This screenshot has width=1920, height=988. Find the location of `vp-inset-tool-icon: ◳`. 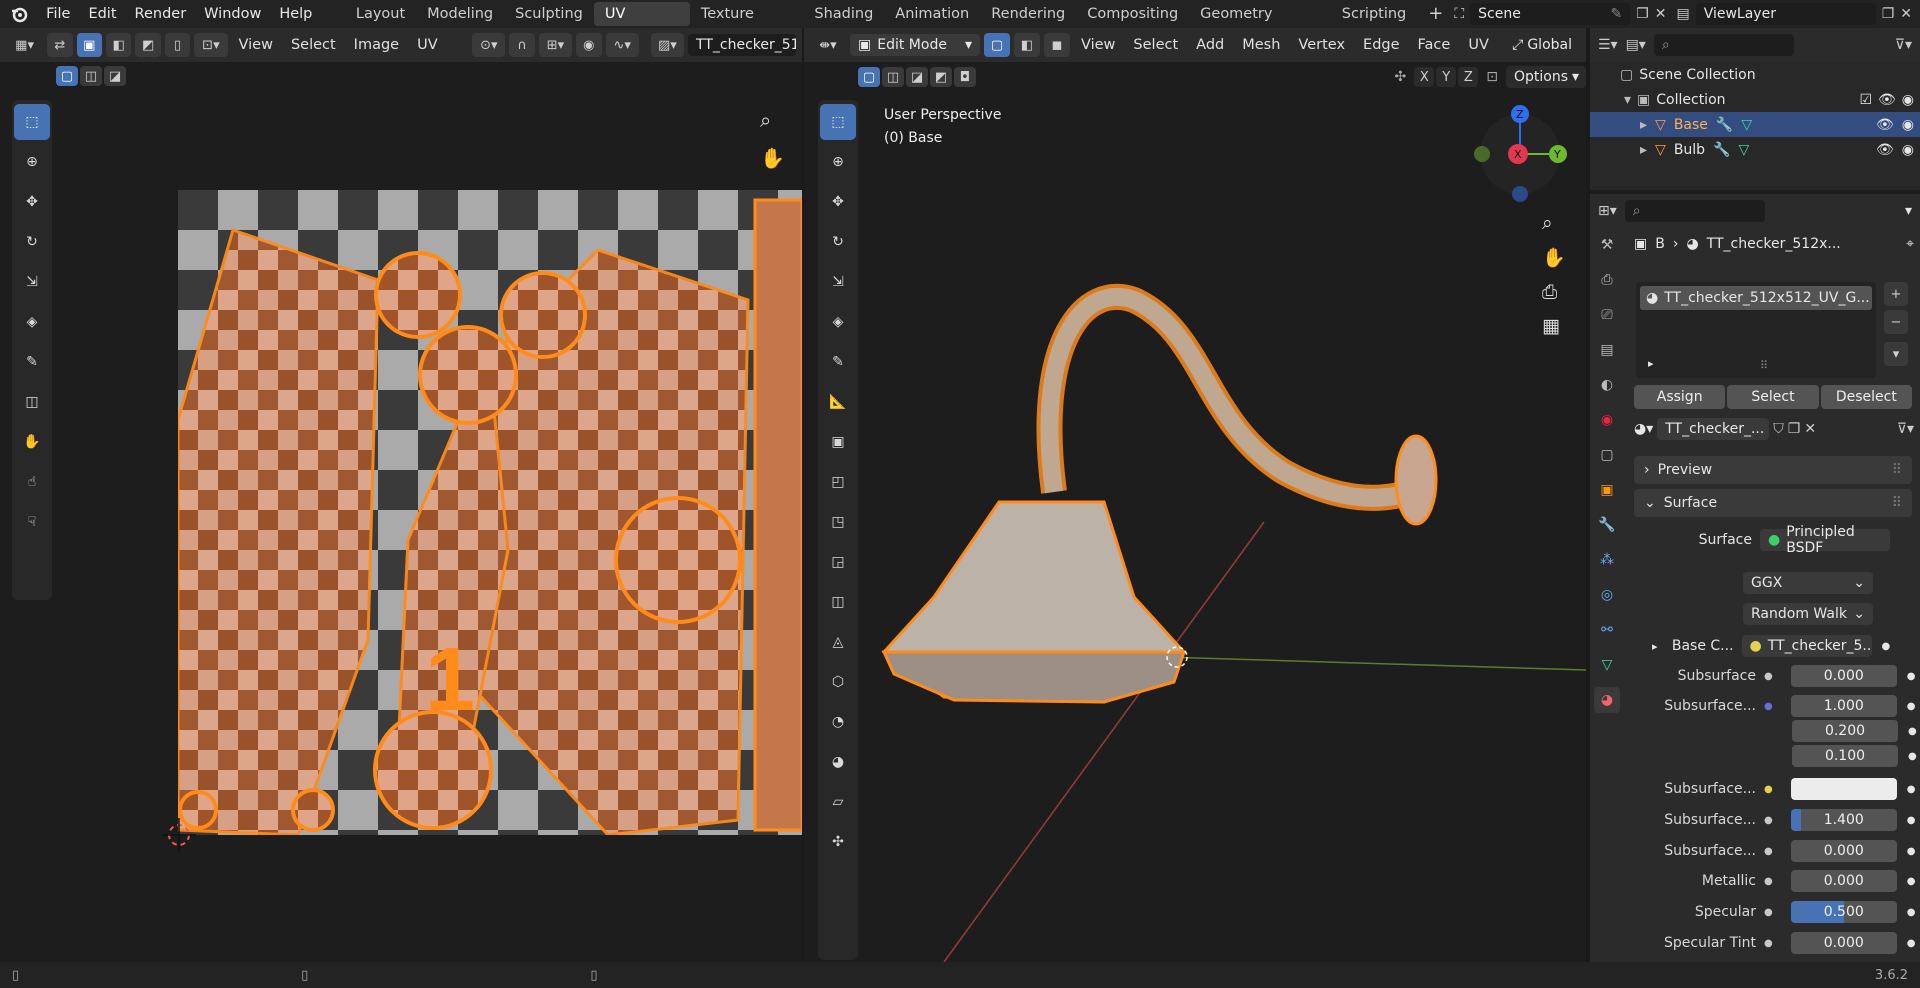

vp-inset-tool-icon: ◳ is located at coordinates (838, 522).